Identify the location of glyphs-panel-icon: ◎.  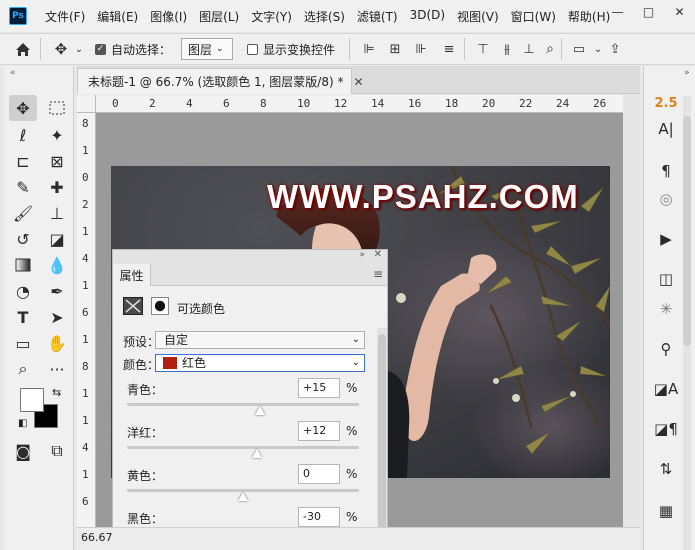
(666, 199).